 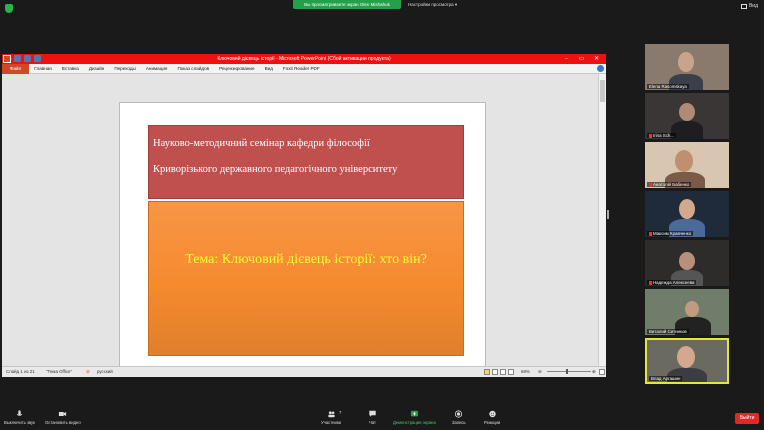 I want to click on participant-name: Влад Аргашин, so click(x=666, y=378).